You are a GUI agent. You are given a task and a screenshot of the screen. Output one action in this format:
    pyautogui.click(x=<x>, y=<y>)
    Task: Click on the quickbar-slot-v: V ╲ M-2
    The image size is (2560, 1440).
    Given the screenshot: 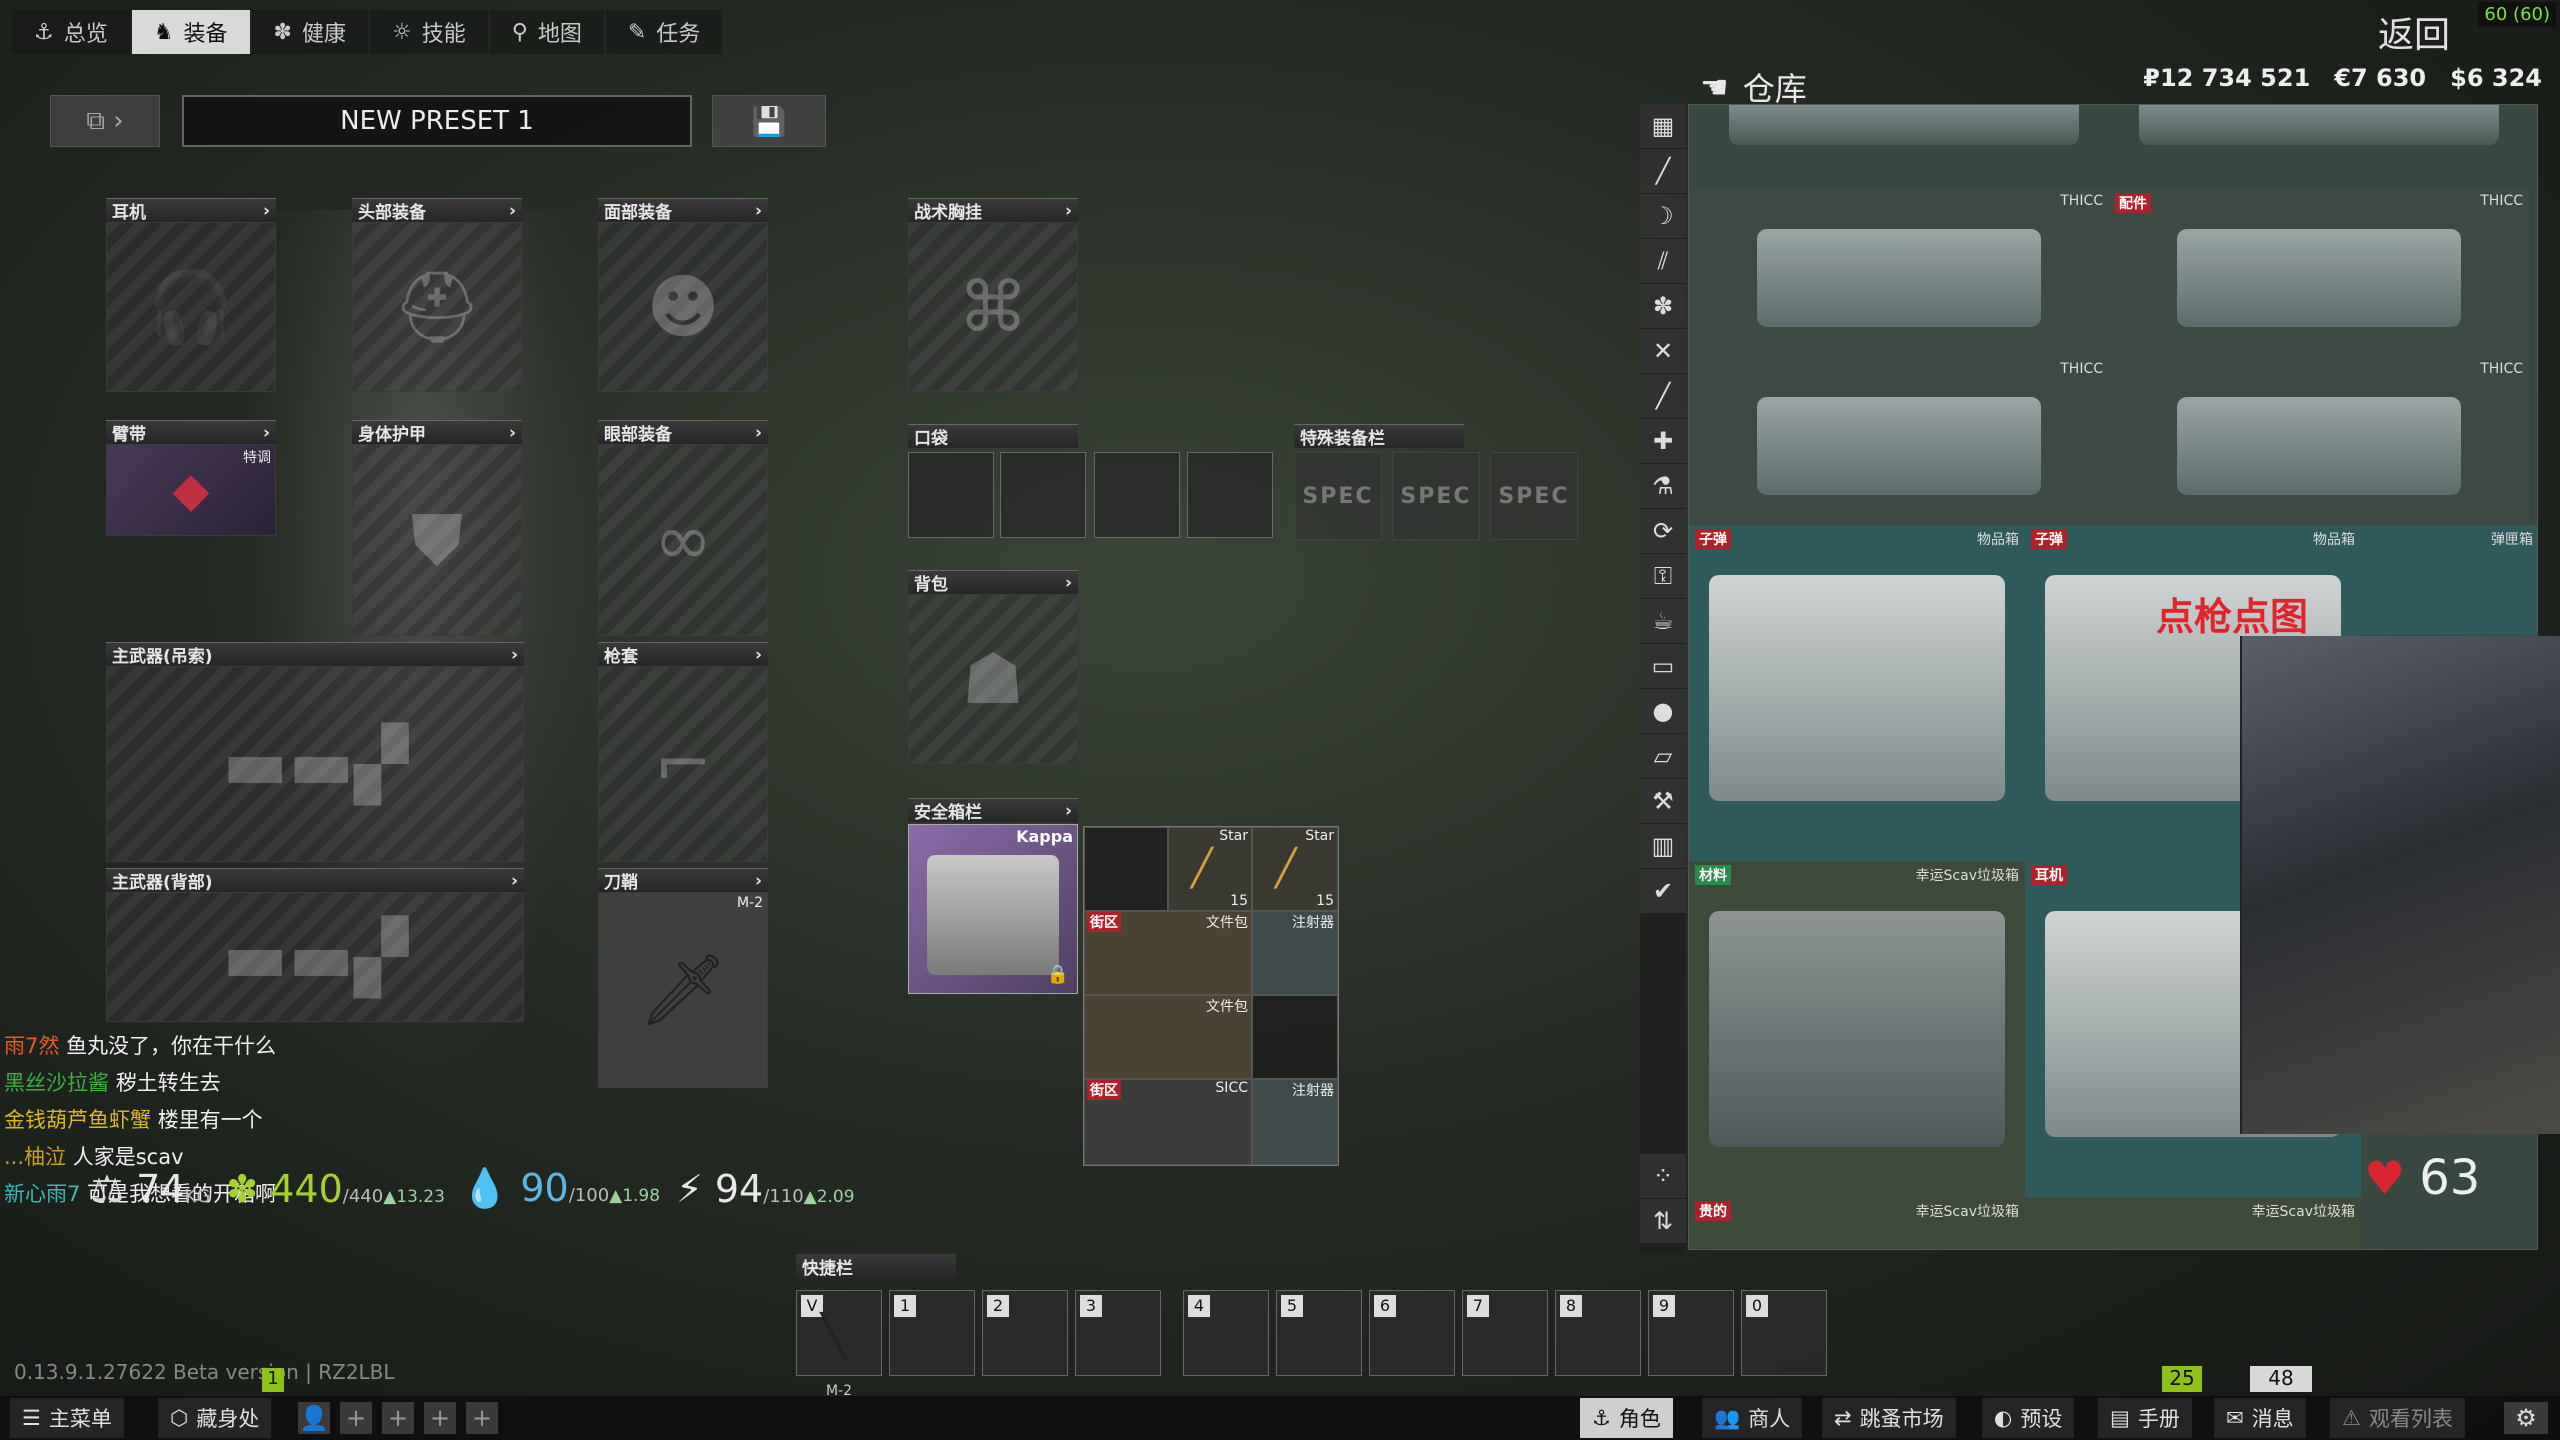 What is the action you would take?
    pyautogui.click(x=839, y=1344)
    